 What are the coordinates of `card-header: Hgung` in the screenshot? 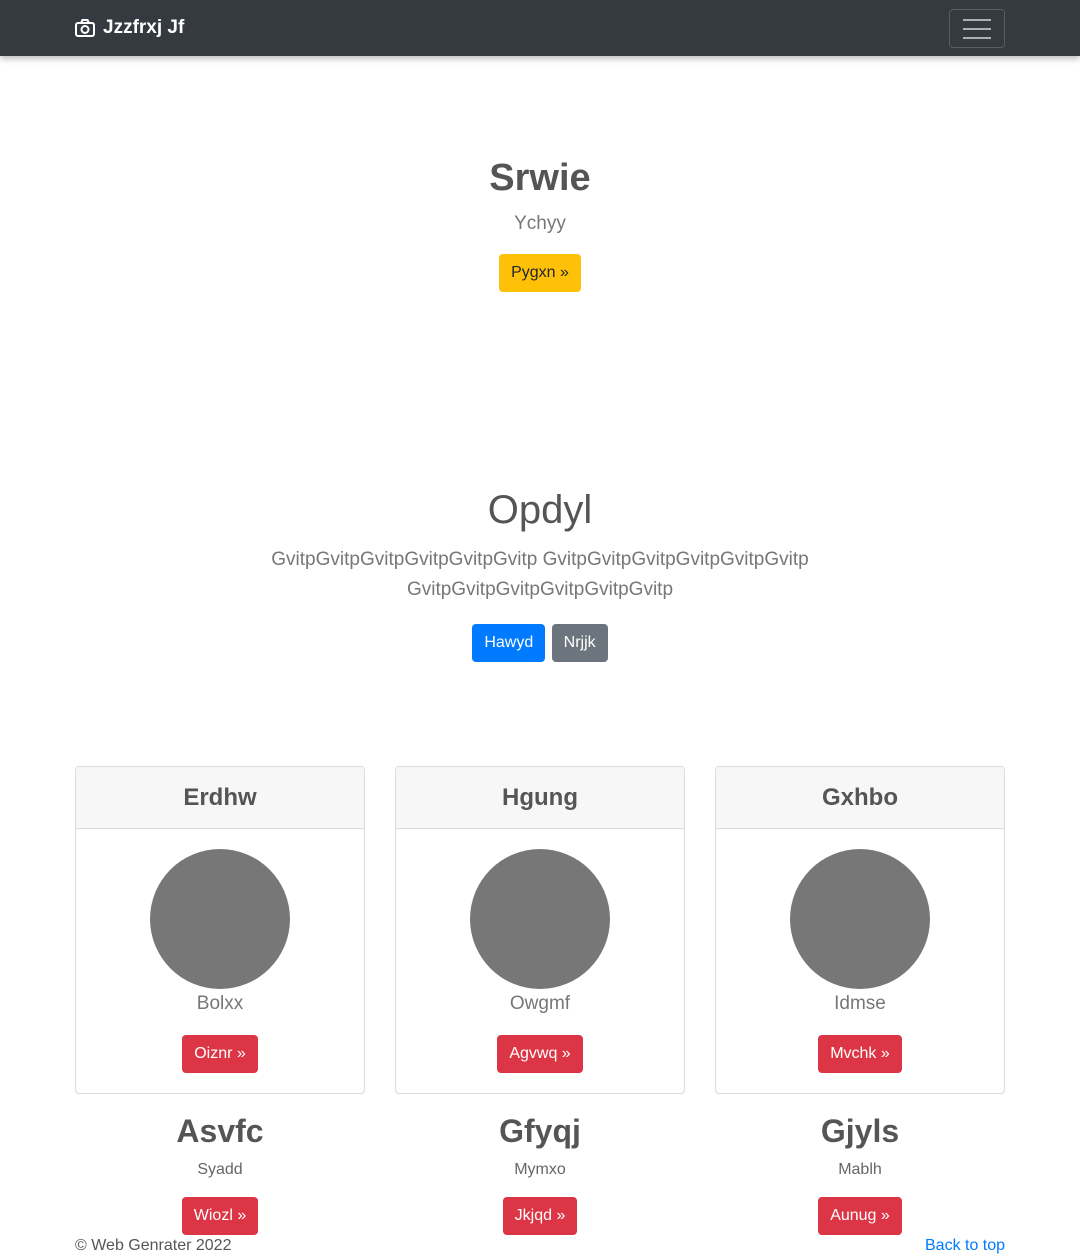 It's located at (540, 798).